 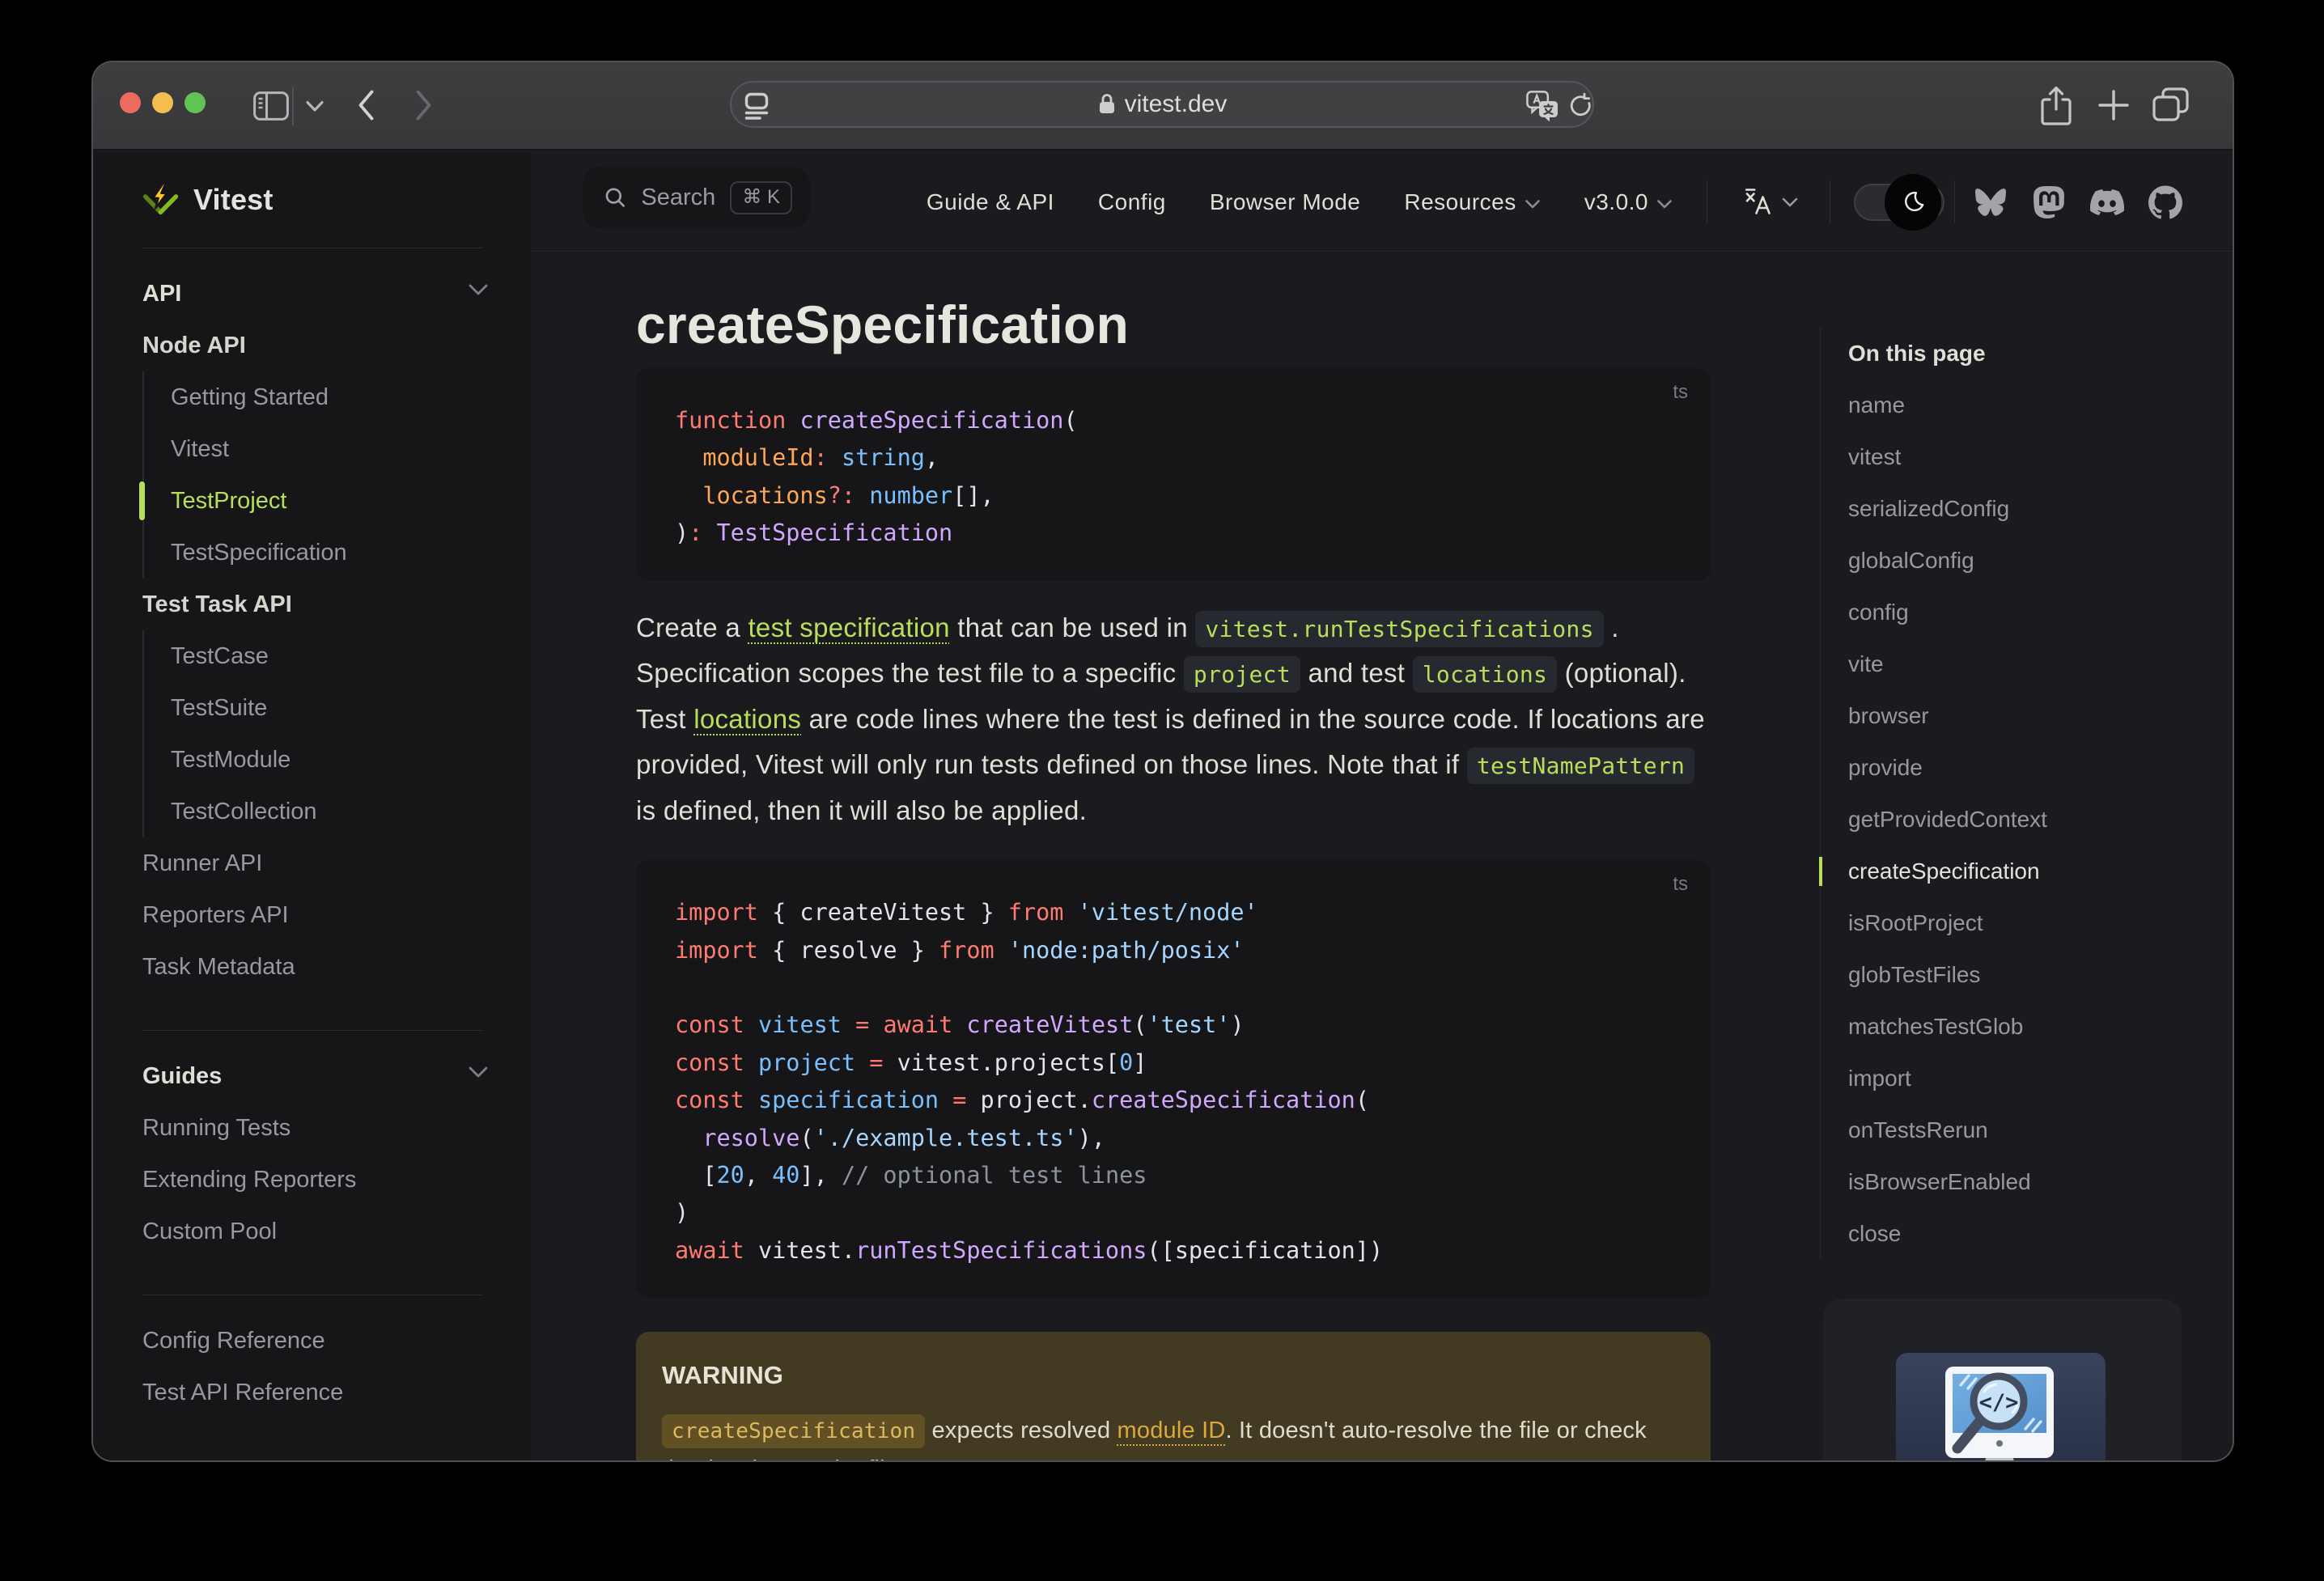 I want to click on sidebar-item-task-metadata: Task Metadata, so click(x=312, y=967).